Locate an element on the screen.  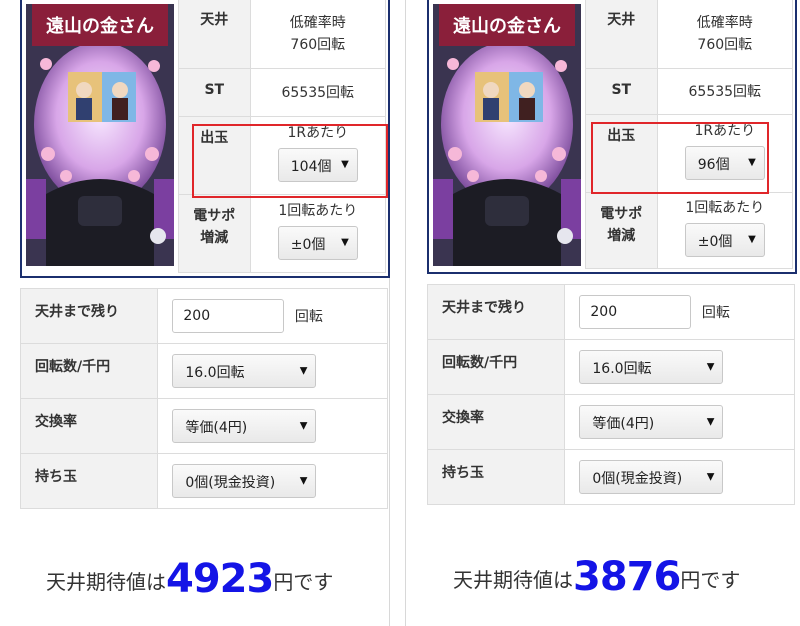
payout-cell: 1Rあたり 96個 ▼ is located at coordinates (725, 153).